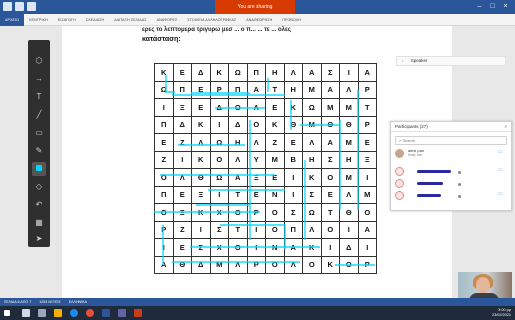 The height and width of the screenshot is (320, 515). I want to click on grid-cell: Η, so click(312, 159).